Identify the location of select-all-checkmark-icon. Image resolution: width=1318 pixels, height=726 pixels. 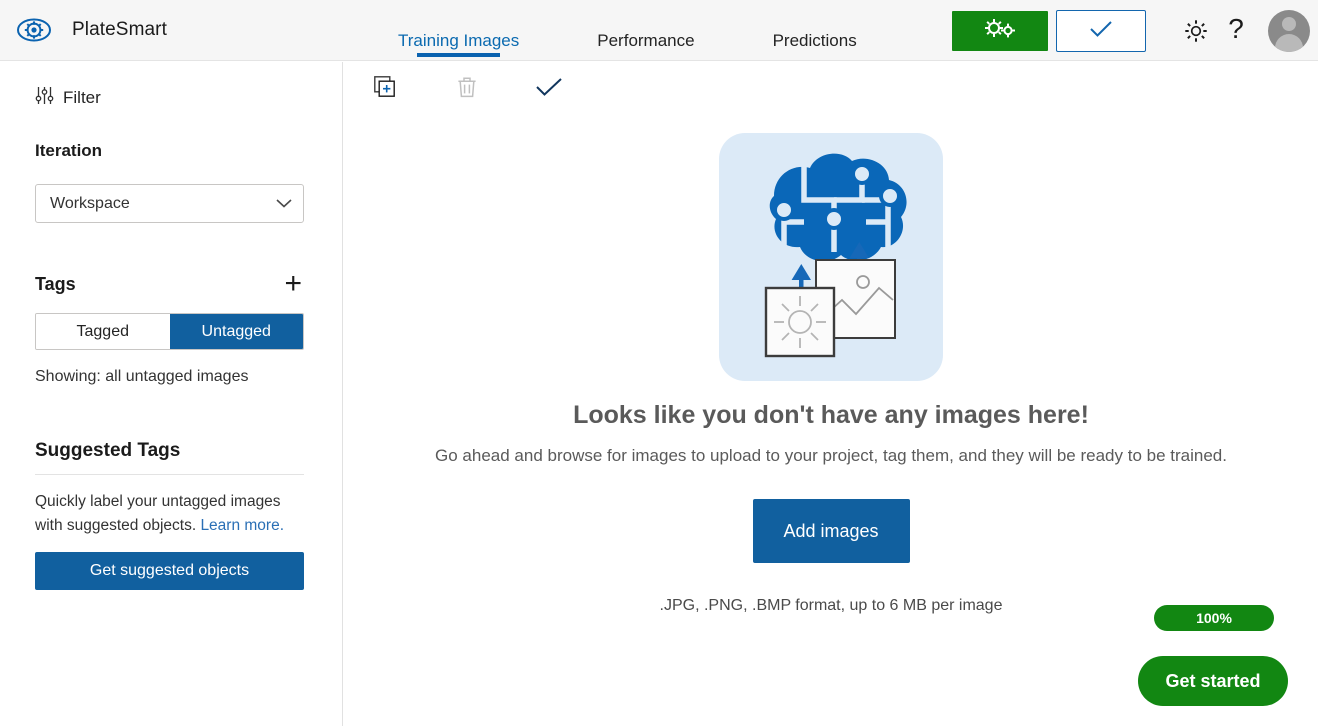
(549, 87).